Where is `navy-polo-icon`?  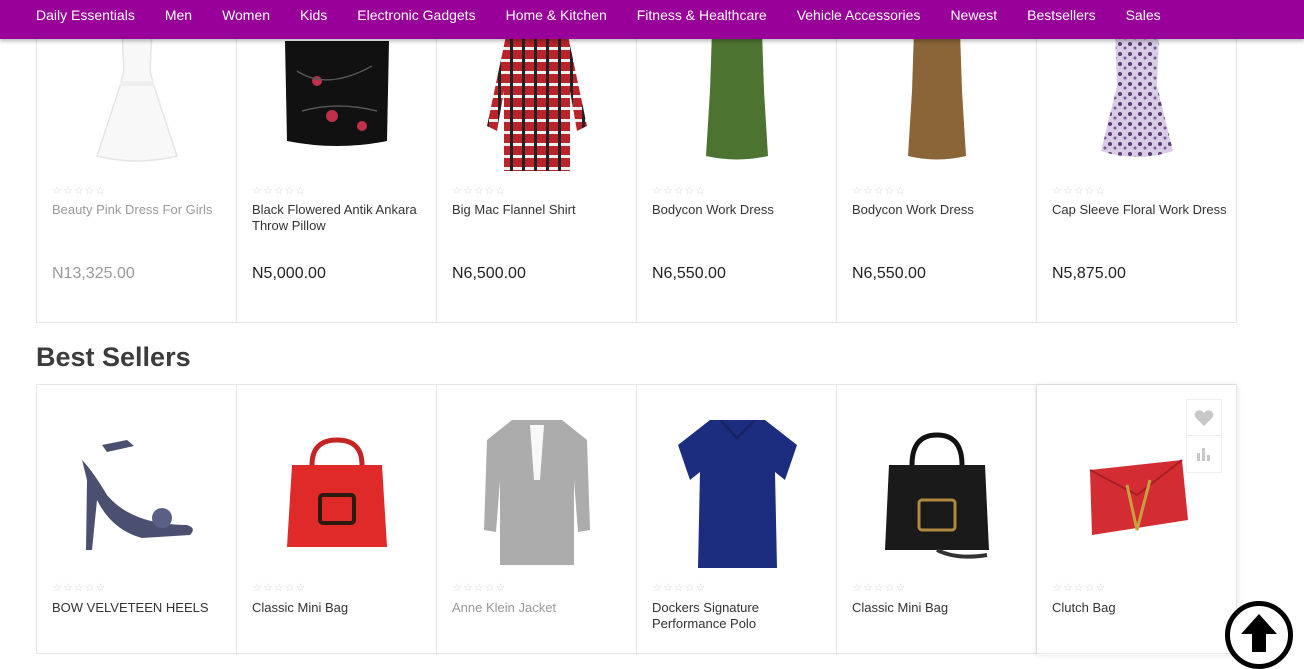 navy-polo-icon is located at coordinates (737, 494).